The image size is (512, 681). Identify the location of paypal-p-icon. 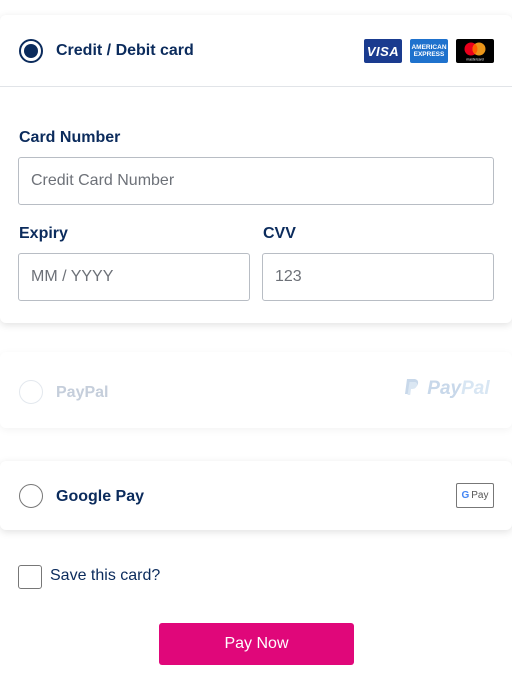
(412, 387).